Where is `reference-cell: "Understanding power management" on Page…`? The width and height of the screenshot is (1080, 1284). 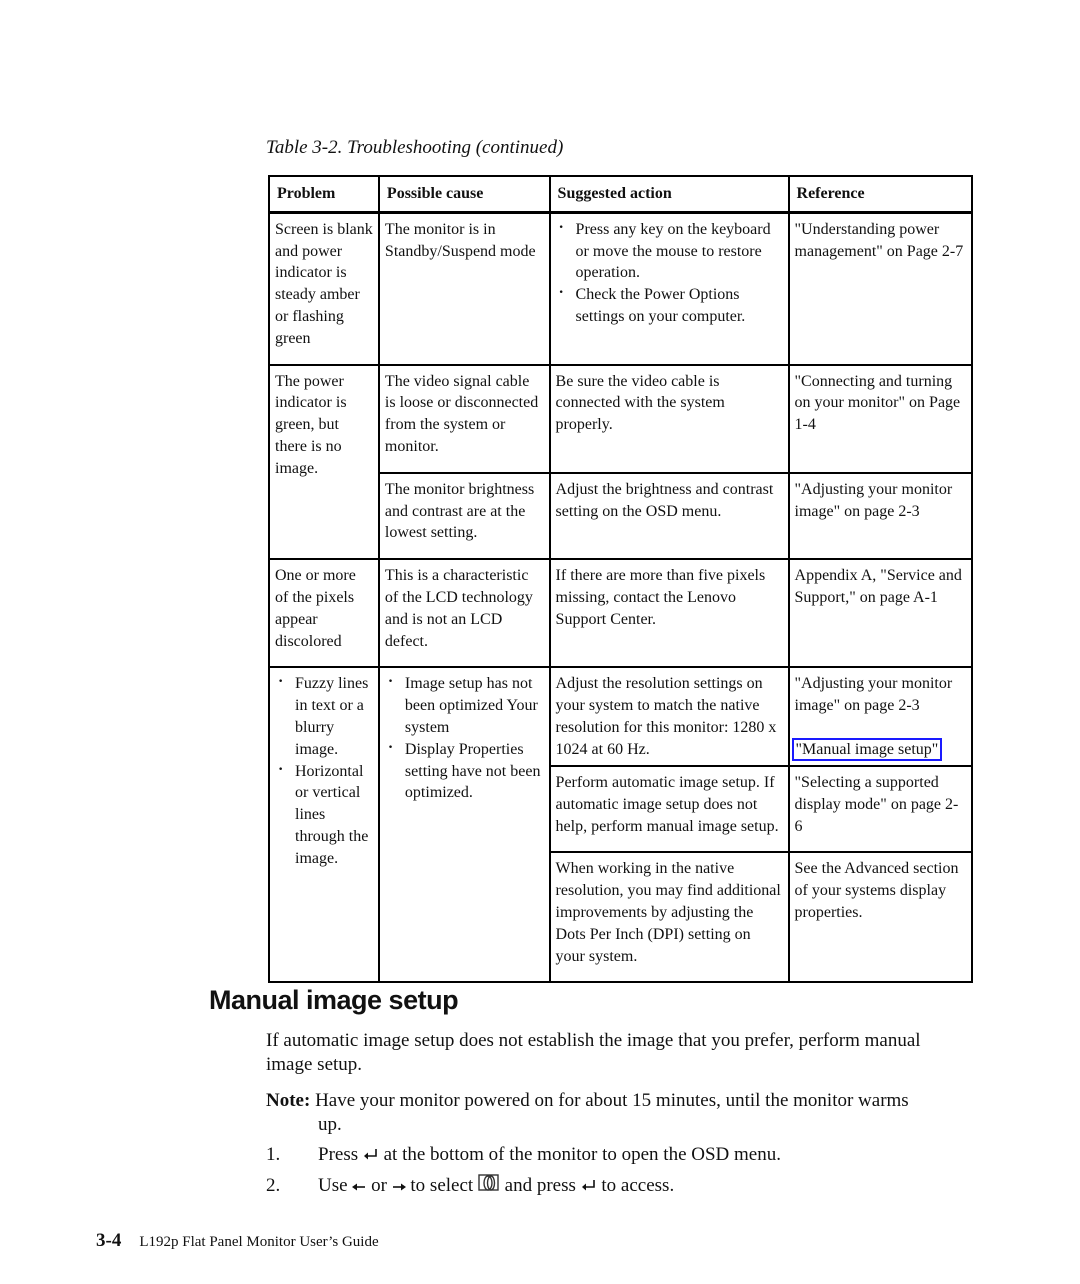 reference-cell: "Understanding power management" on Page… is located at coordinates (880, 288).